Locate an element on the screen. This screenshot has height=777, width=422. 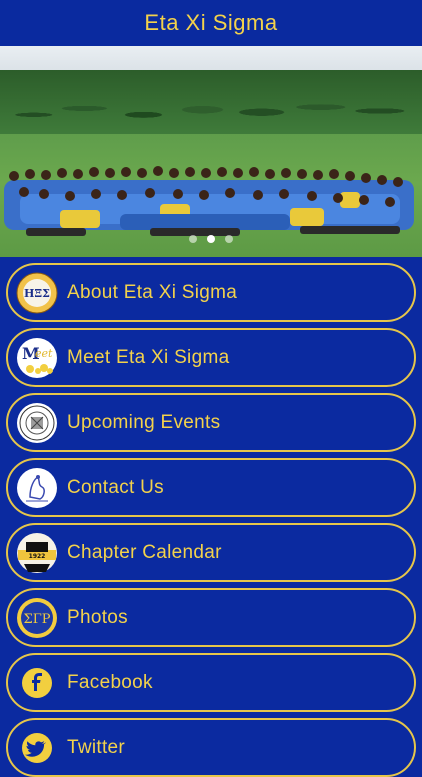
group-photo is located at coordinates (211, 204).